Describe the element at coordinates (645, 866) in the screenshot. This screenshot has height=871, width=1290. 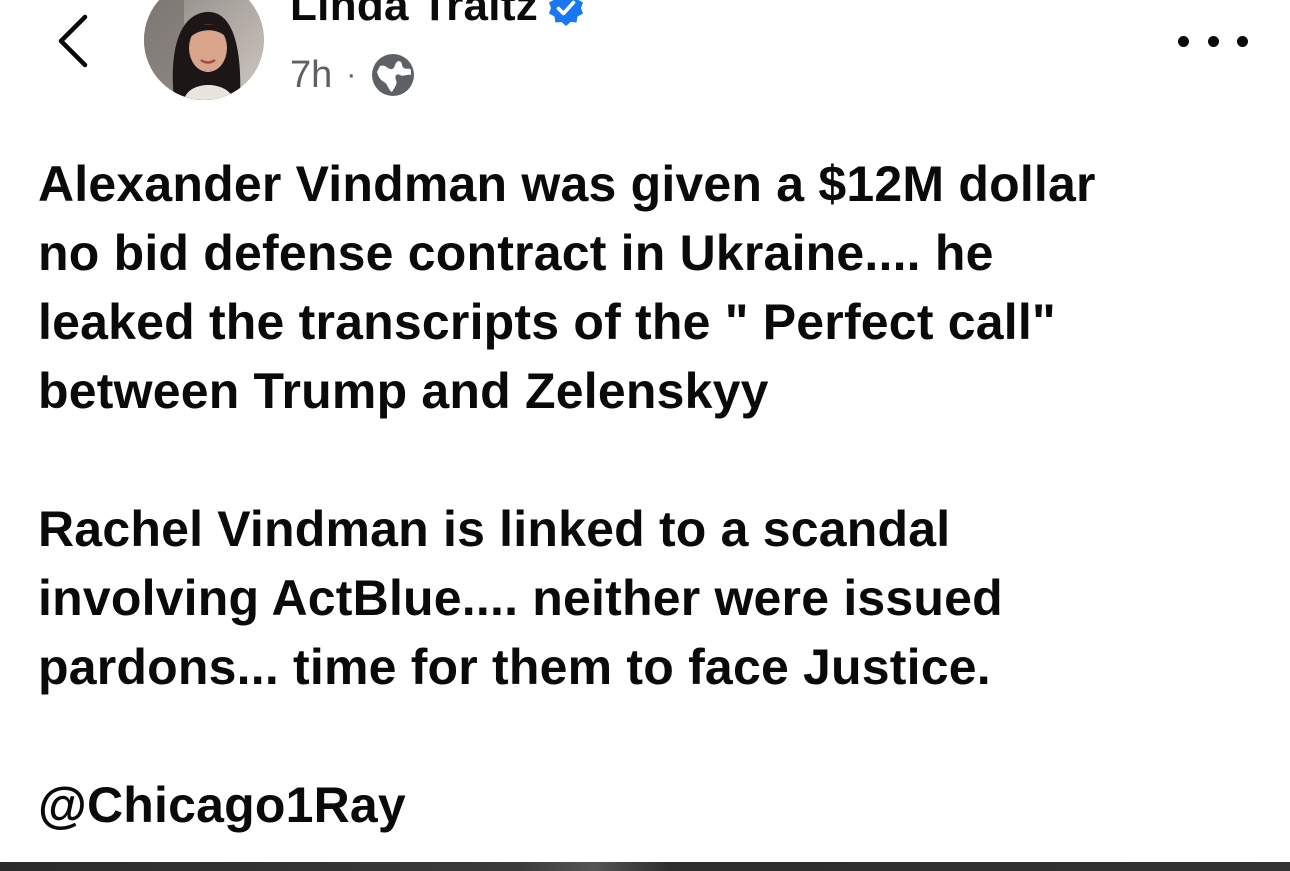
I see `attached-media-preview` at that location.